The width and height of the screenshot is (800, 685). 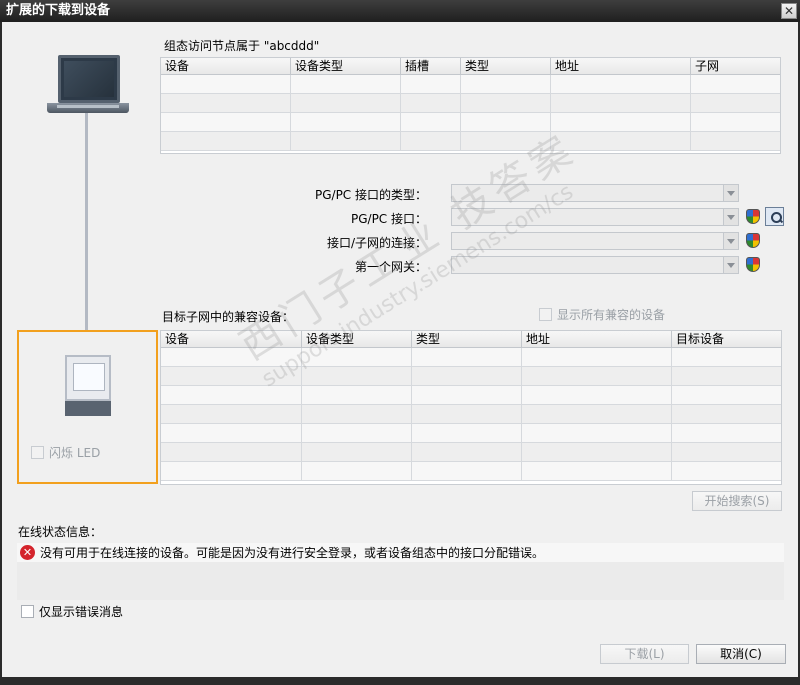 I want to click on first-gateway-select, so click(x=595, y=265).